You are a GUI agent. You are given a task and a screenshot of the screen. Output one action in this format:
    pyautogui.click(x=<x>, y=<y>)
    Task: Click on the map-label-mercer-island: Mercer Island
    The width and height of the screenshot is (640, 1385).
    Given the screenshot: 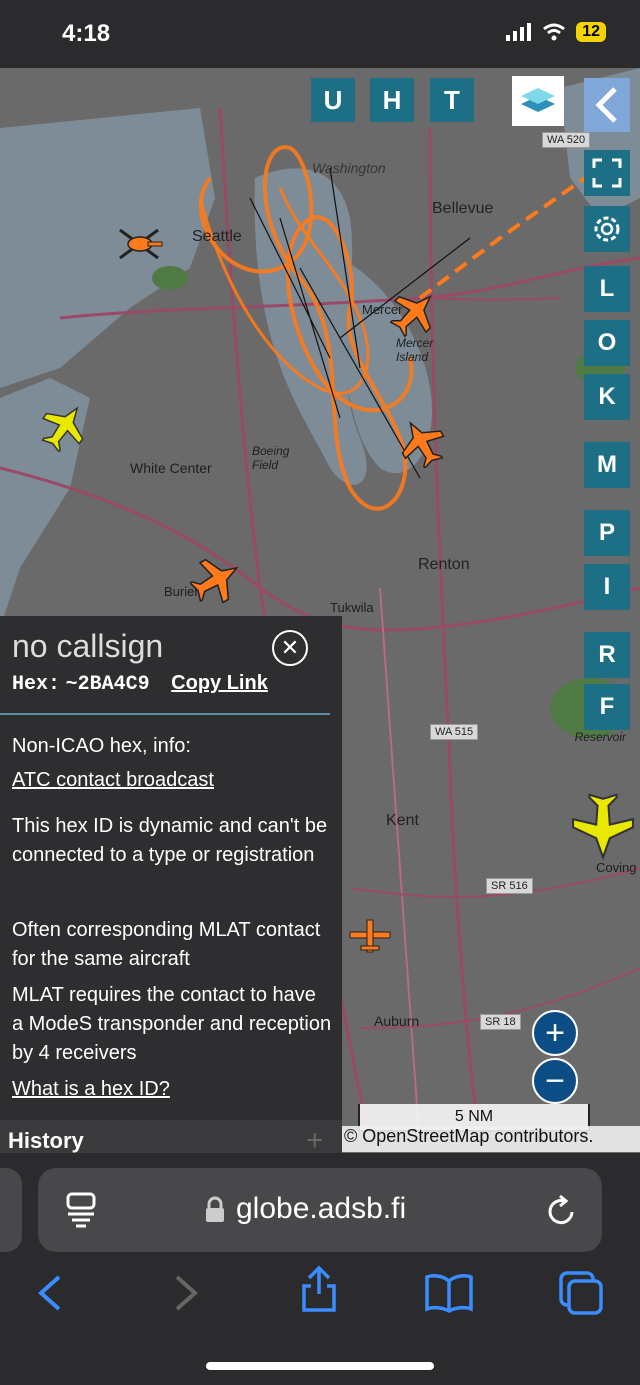 What is the action you would take?
    pyautogui.click(x=415, y=350)
    